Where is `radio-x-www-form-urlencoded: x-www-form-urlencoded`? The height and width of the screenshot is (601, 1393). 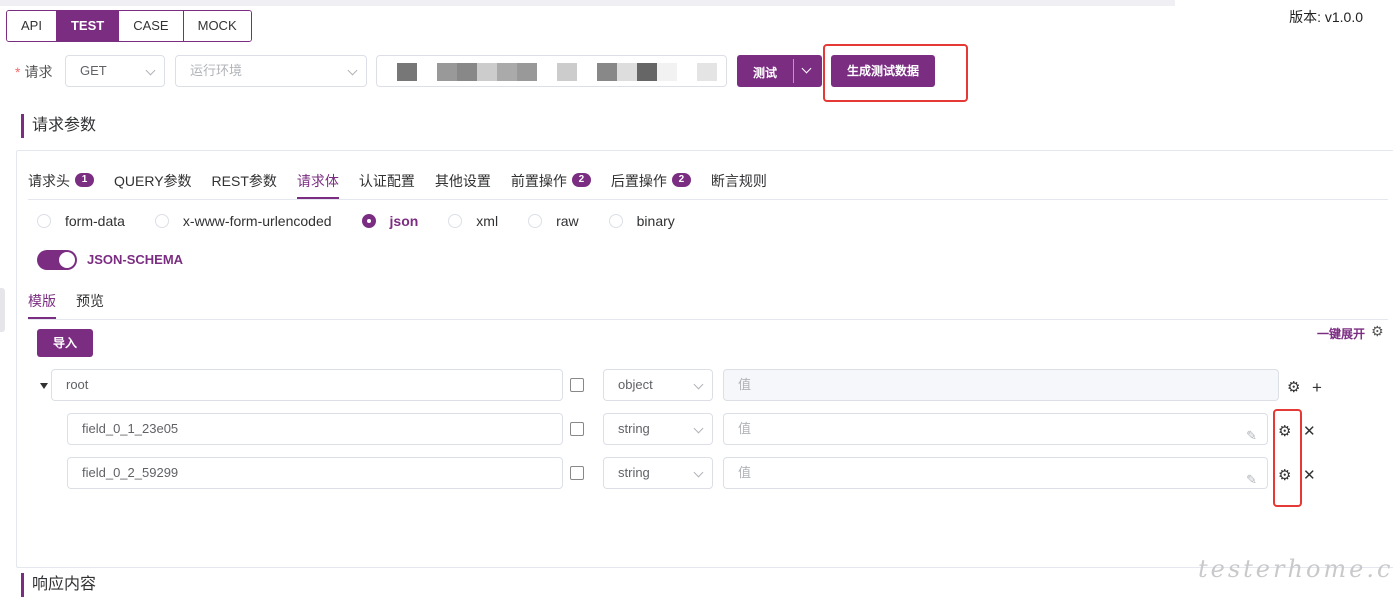 radio-x-www-form-urlencoded: x-www-form-urlencoded is located at coordinates (243, 221).